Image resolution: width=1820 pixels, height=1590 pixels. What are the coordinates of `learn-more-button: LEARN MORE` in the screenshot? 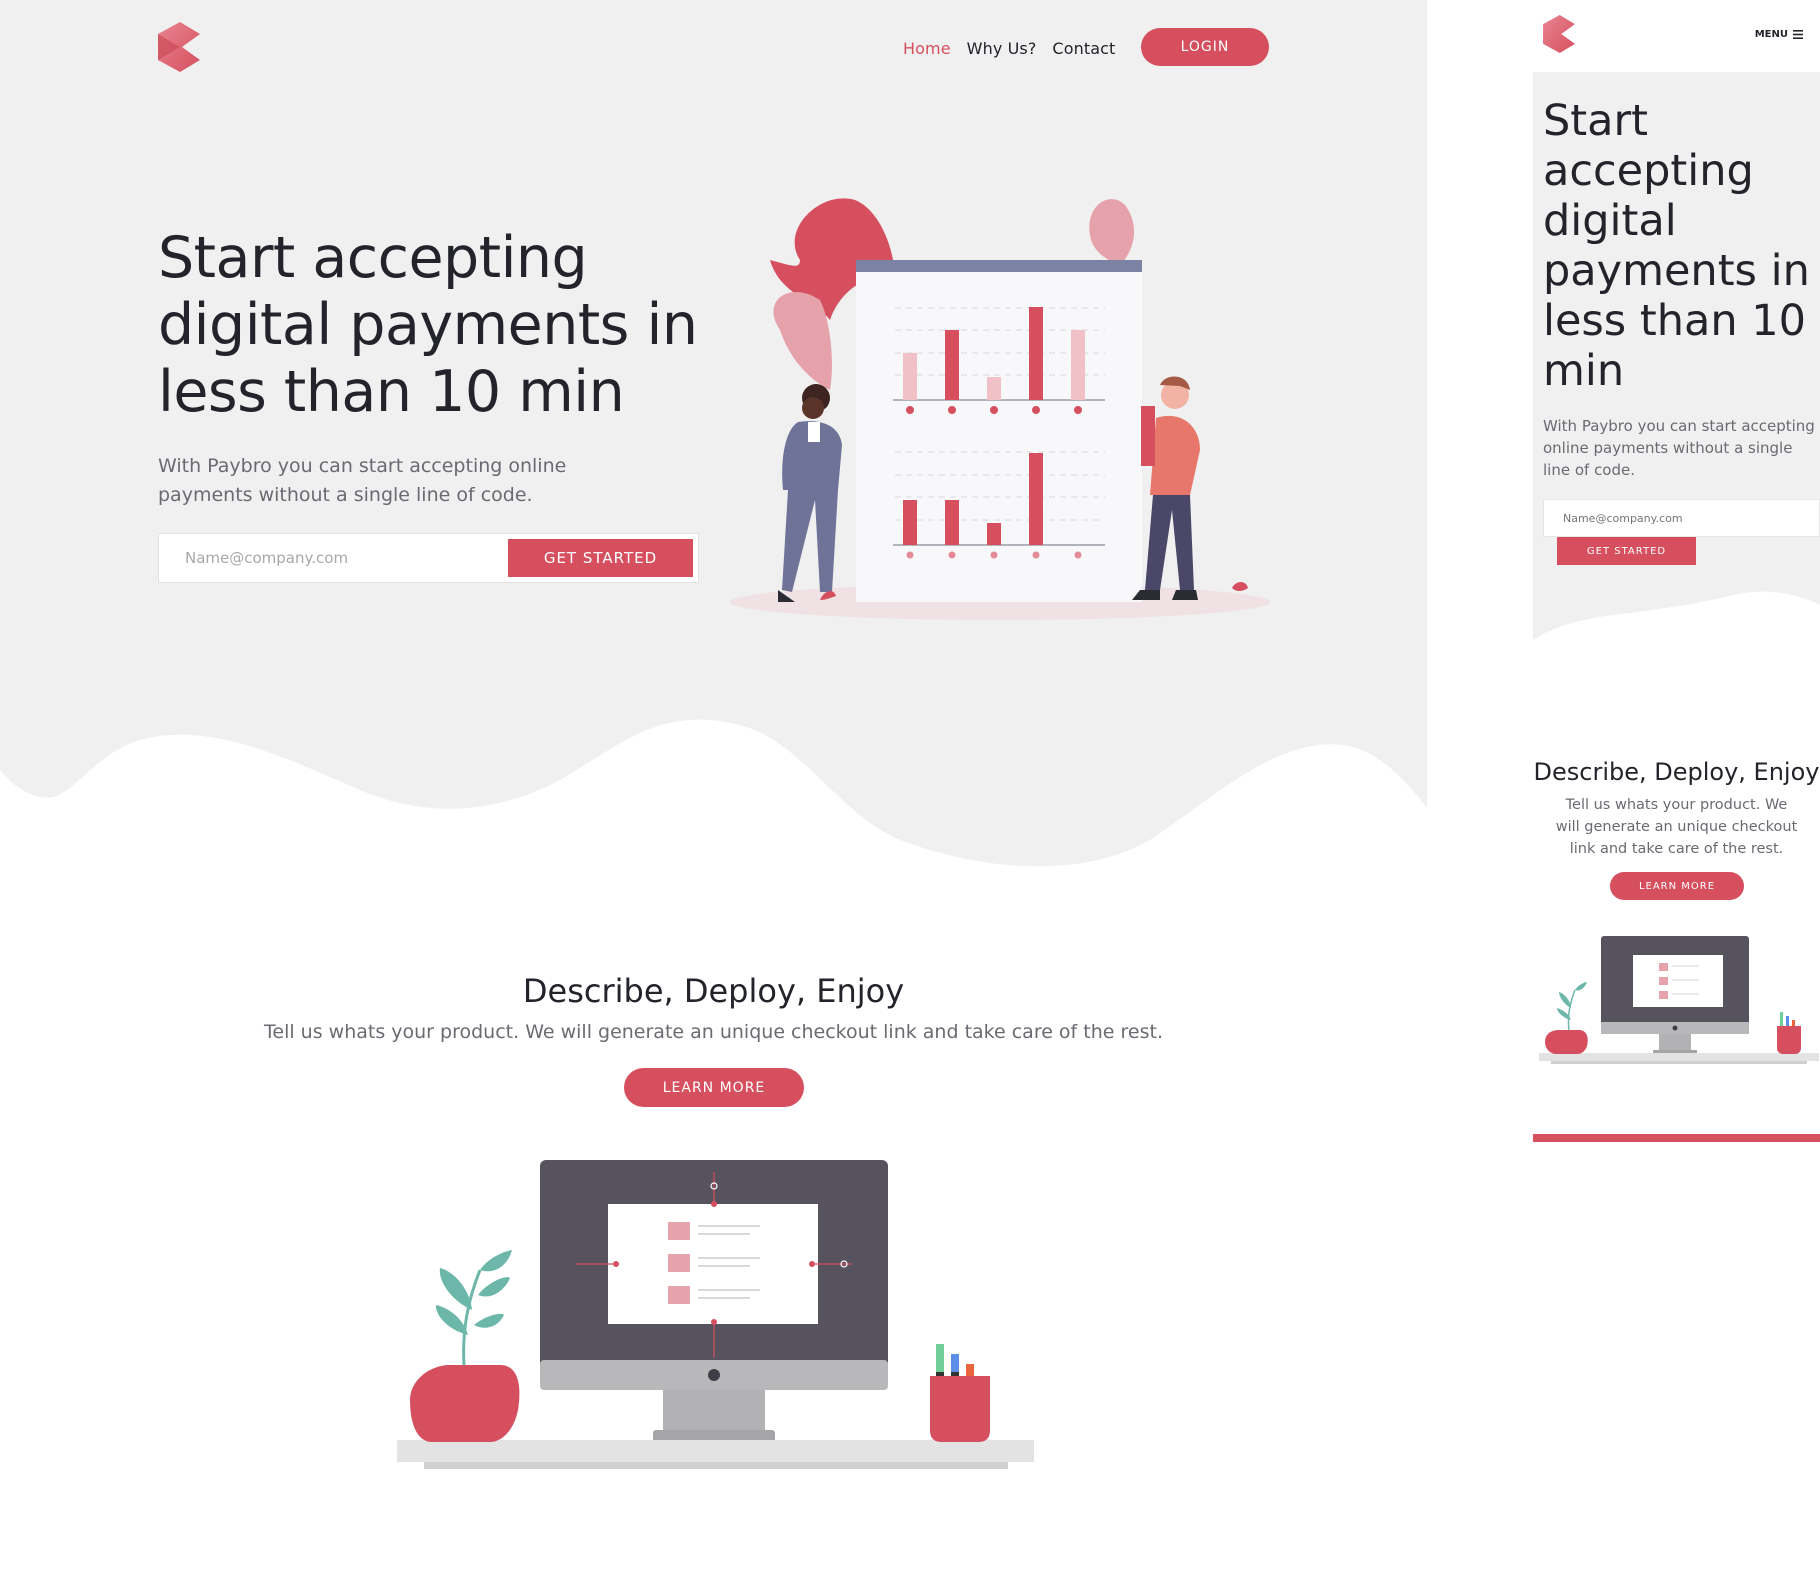 It's located at (714, 1087).